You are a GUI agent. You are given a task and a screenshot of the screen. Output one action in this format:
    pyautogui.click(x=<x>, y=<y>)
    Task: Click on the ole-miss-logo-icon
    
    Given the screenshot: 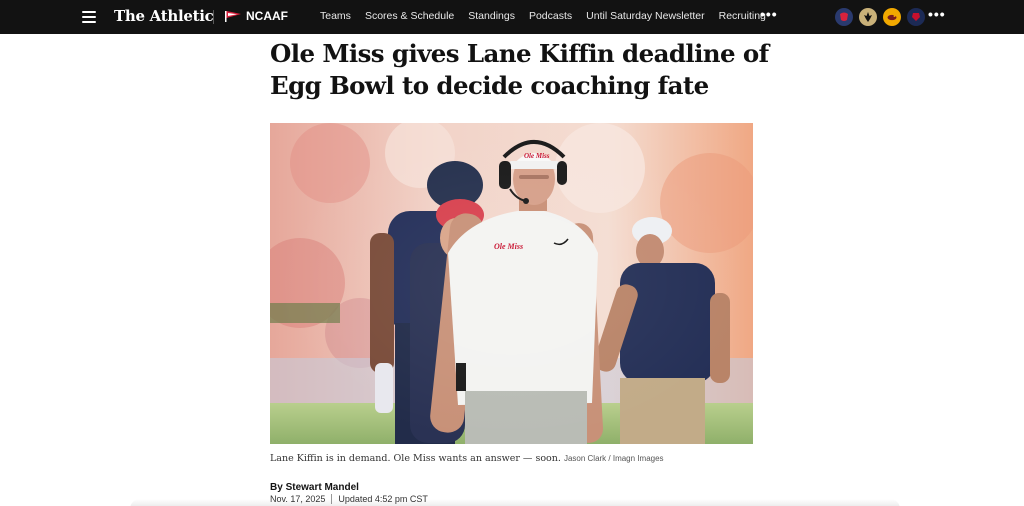 What is the action you would take?
    pyautogui.click(x=844, y=17)
    